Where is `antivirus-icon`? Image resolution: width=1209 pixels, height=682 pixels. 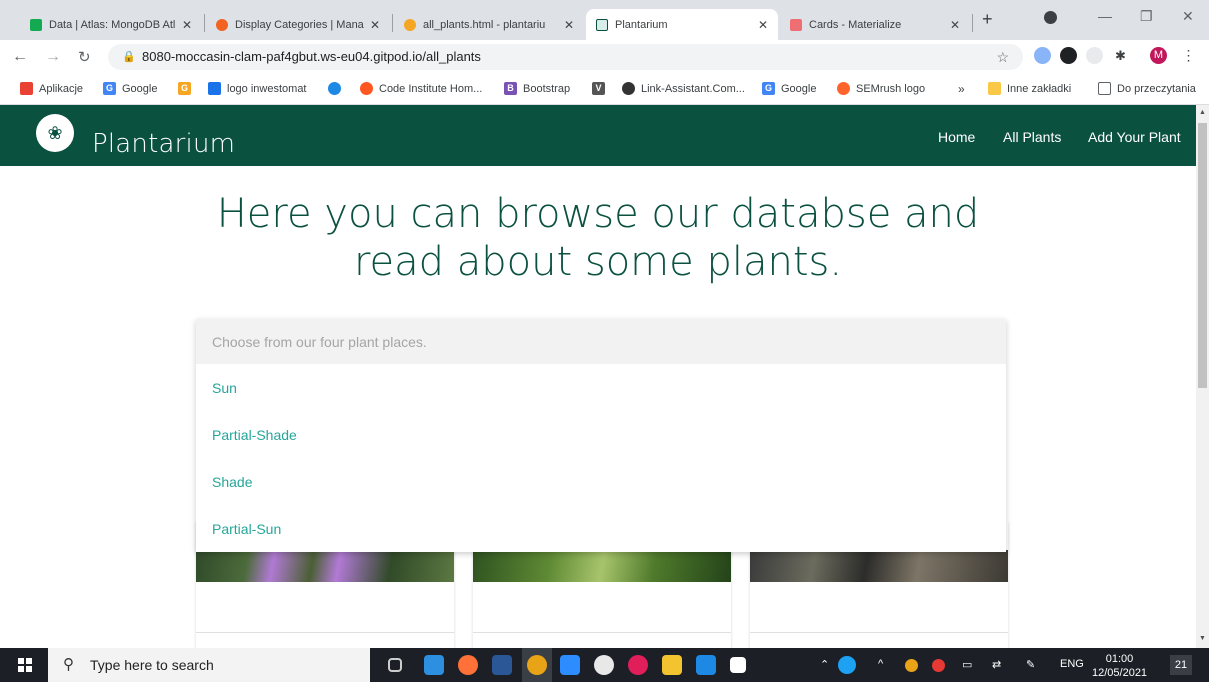
antivirus-icon is located at coordinates (938, 665).